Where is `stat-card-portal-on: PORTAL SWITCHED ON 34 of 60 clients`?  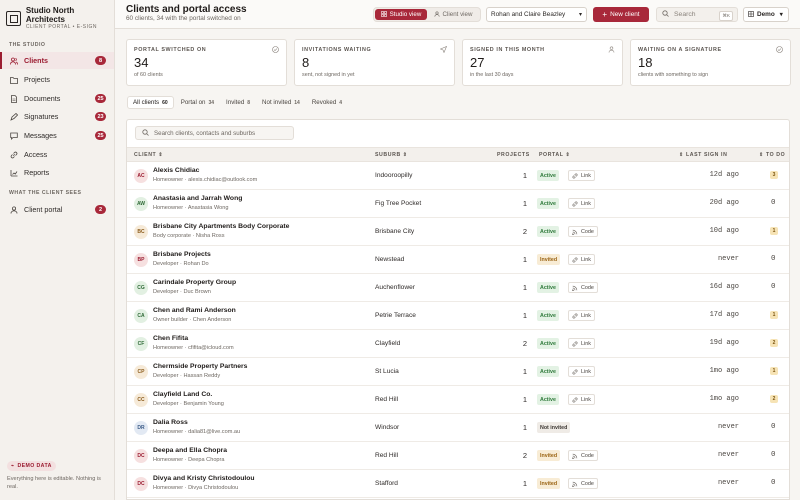
stat-card-portal-on: PORTAL SWITCHED ON 34 of 60 clients is located at coordinates (206, 62).